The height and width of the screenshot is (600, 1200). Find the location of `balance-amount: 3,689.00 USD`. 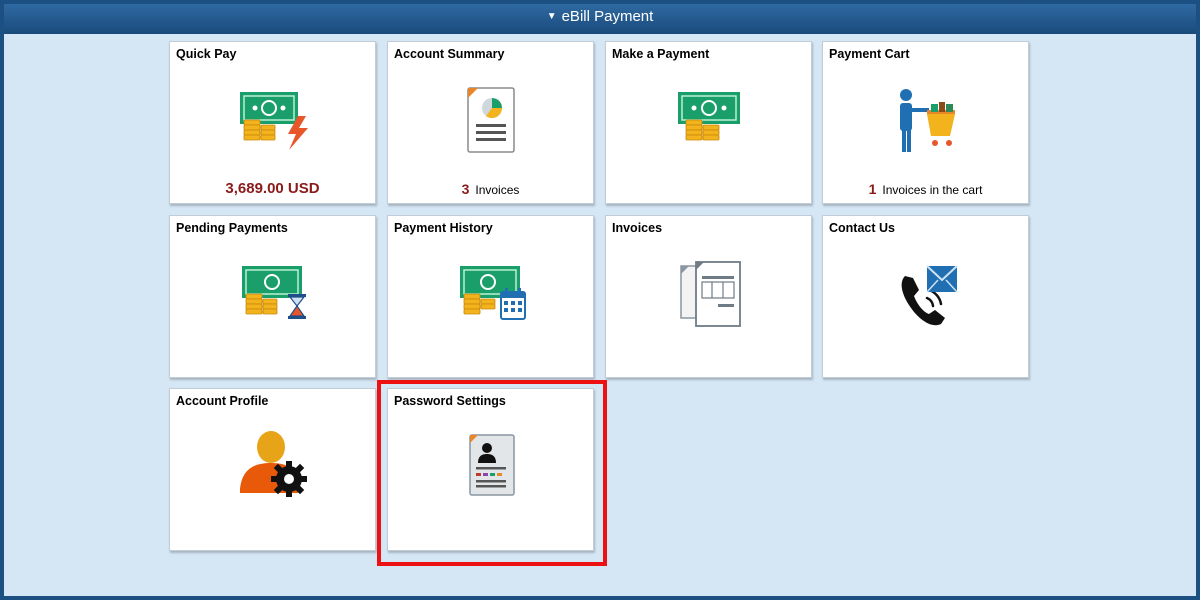

balance-amount: 3,689.00 USD is located at coordinates (272, 188).